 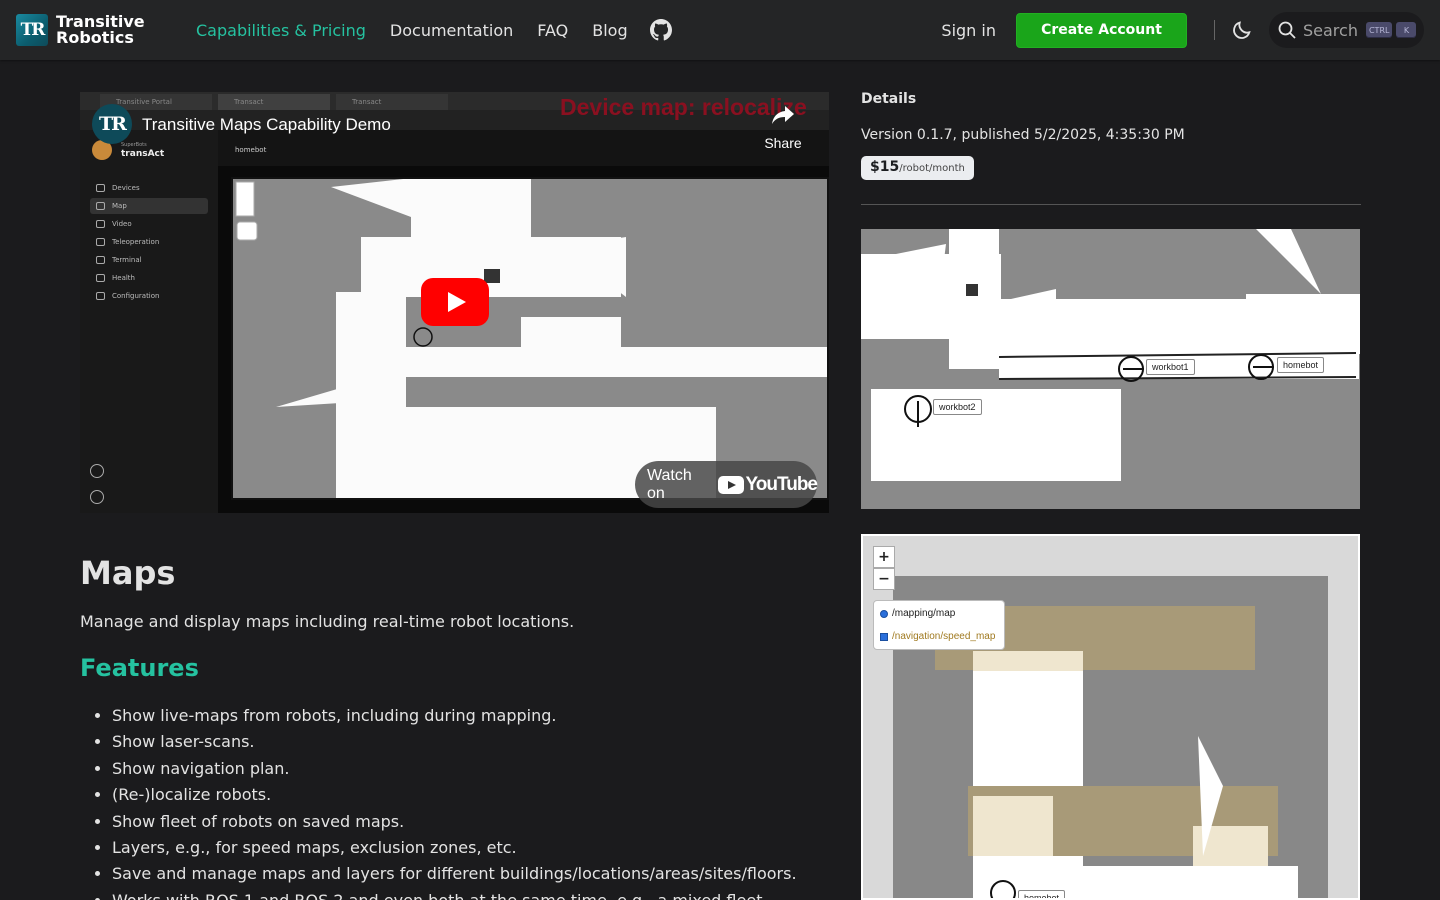 I want to click on robot-label-workbot1: workbot1, so click(x=1170, y=367).